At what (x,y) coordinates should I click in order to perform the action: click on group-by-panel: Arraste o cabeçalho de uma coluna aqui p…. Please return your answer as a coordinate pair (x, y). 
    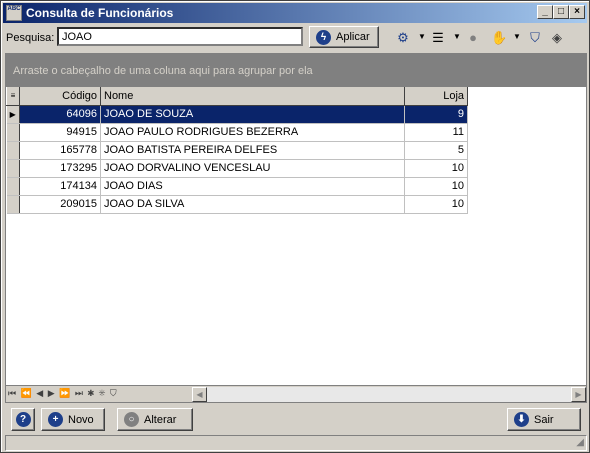
    Looking at the image, I should click on (296, 70).